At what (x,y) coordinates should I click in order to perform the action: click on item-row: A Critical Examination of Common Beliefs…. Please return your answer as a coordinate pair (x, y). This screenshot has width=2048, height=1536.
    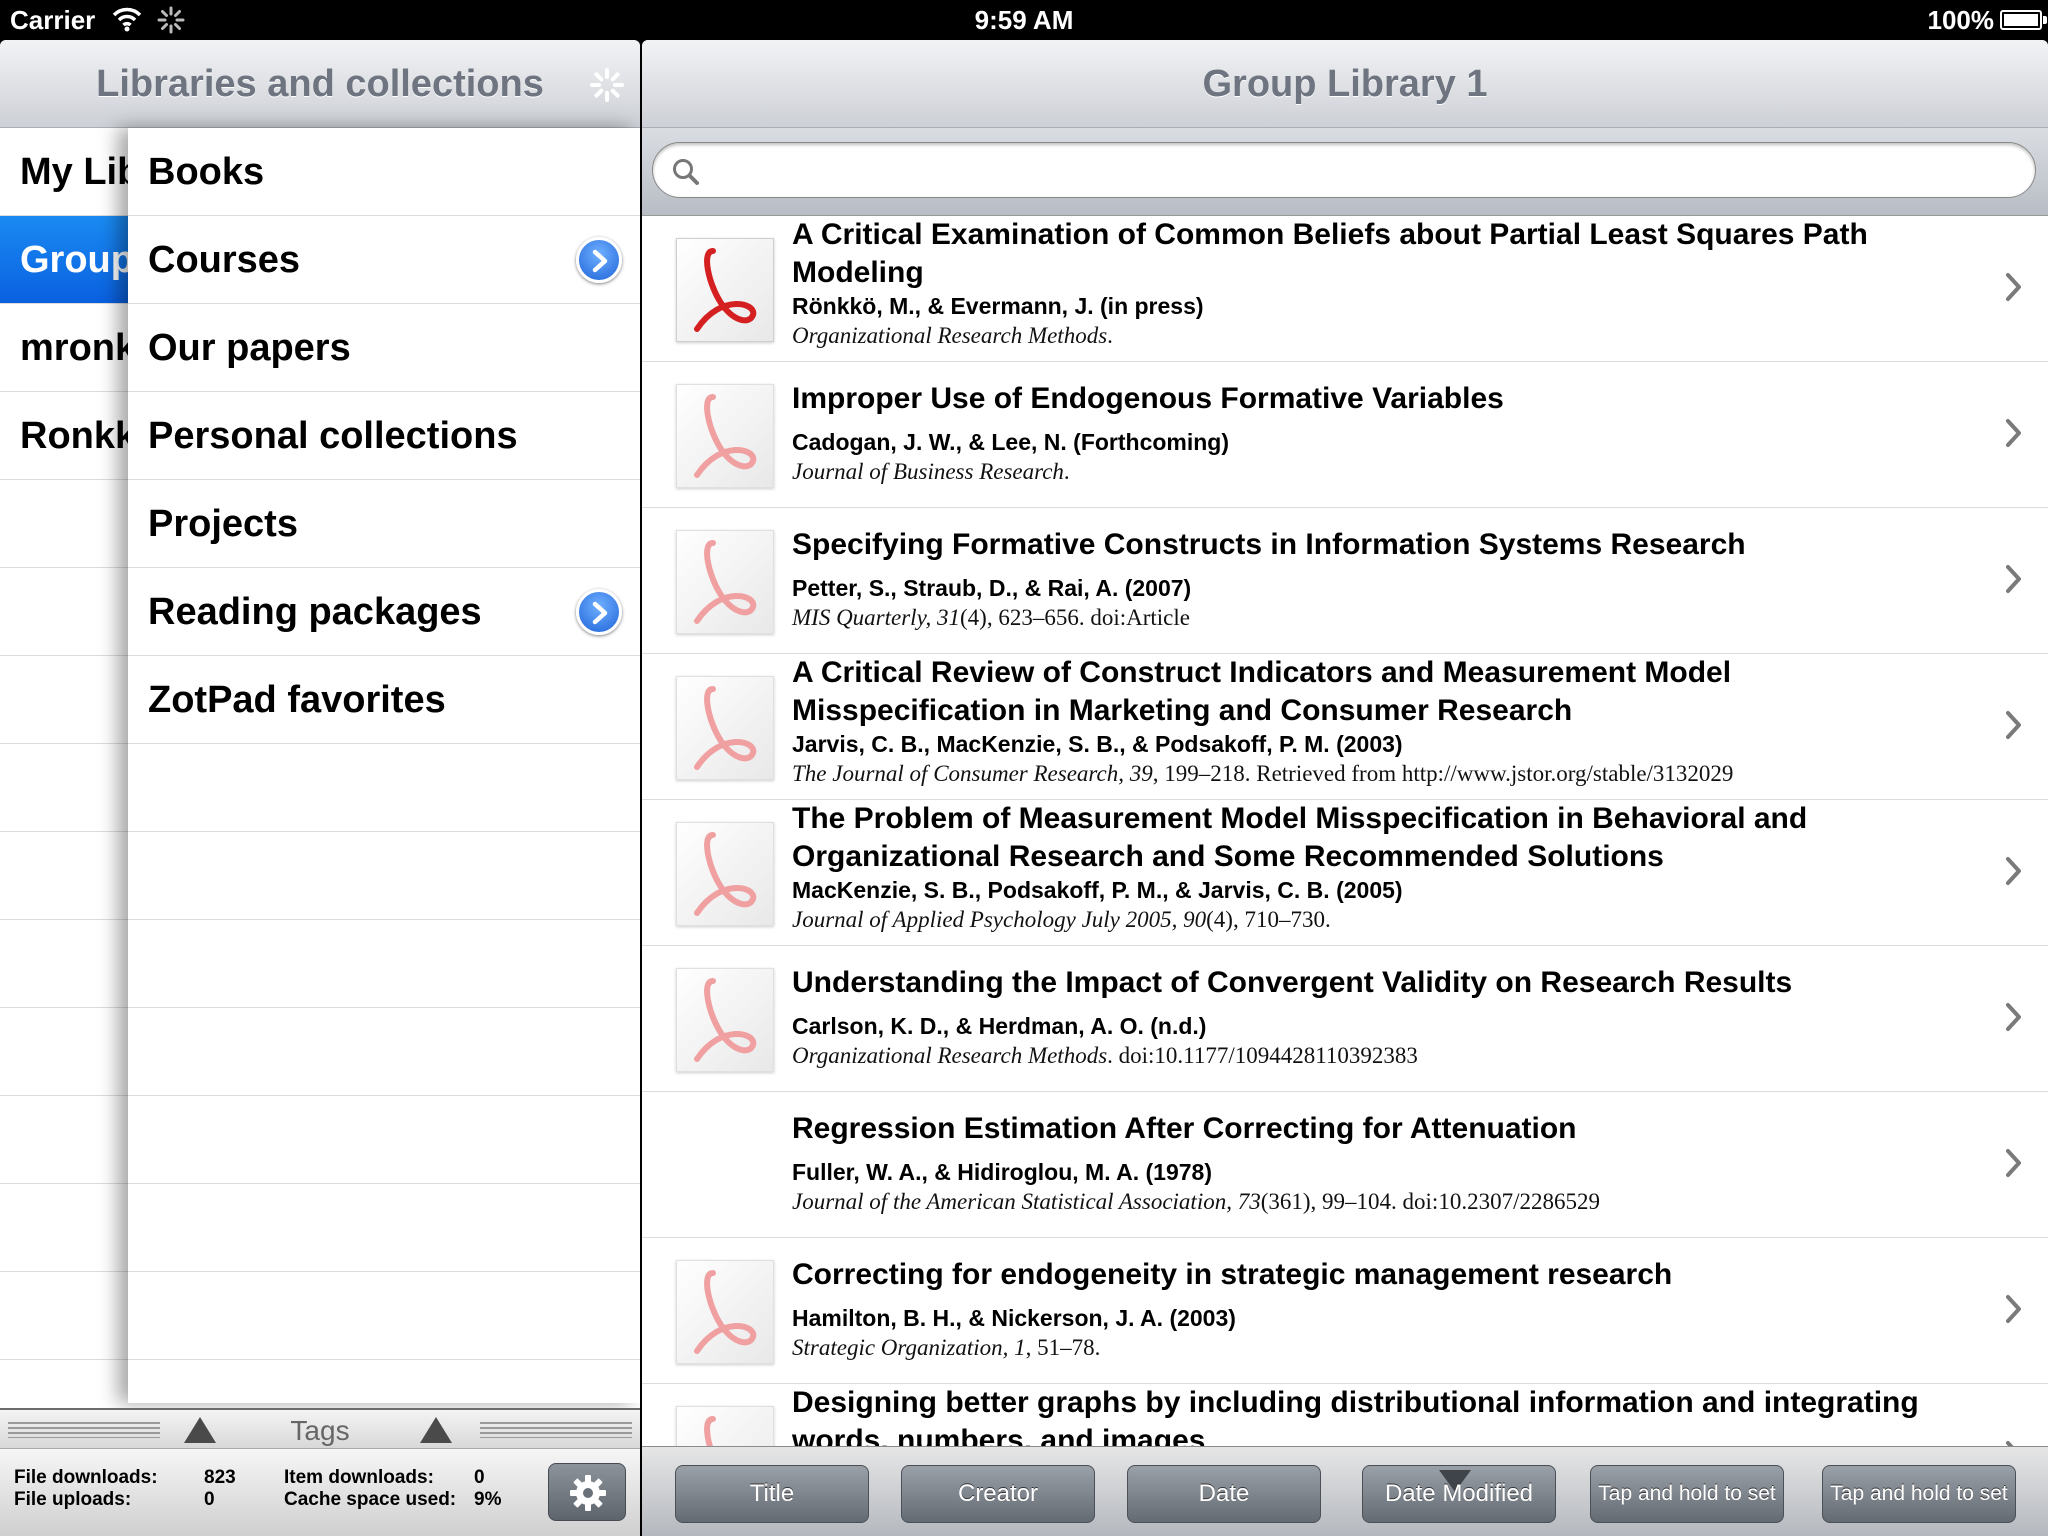
    Looking at the image, I should click on (1345, 289).